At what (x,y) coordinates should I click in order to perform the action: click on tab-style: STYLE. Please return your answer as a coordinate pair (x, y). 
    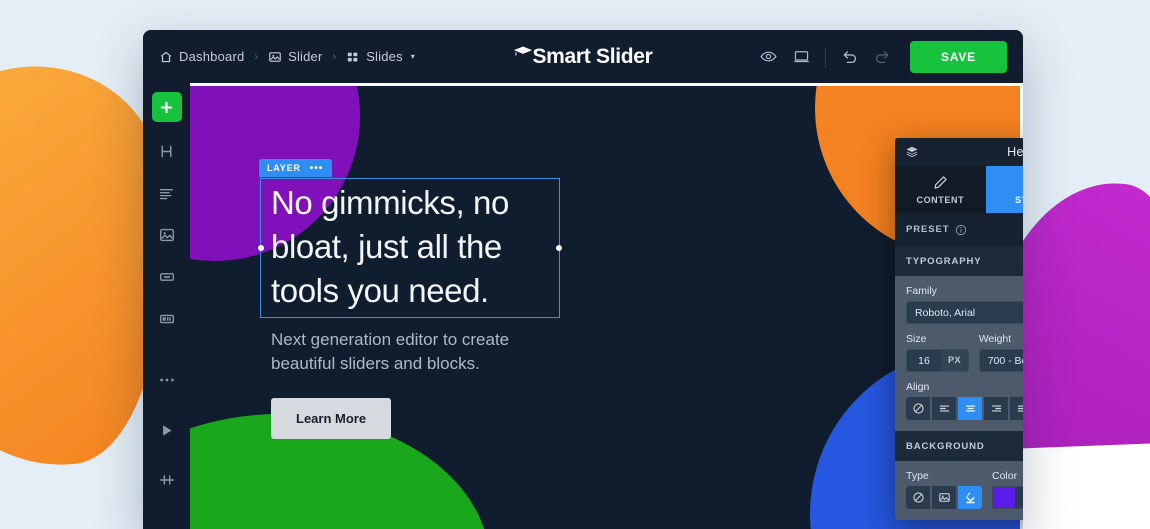
    Looking at the image, I should click on (1004, 189).